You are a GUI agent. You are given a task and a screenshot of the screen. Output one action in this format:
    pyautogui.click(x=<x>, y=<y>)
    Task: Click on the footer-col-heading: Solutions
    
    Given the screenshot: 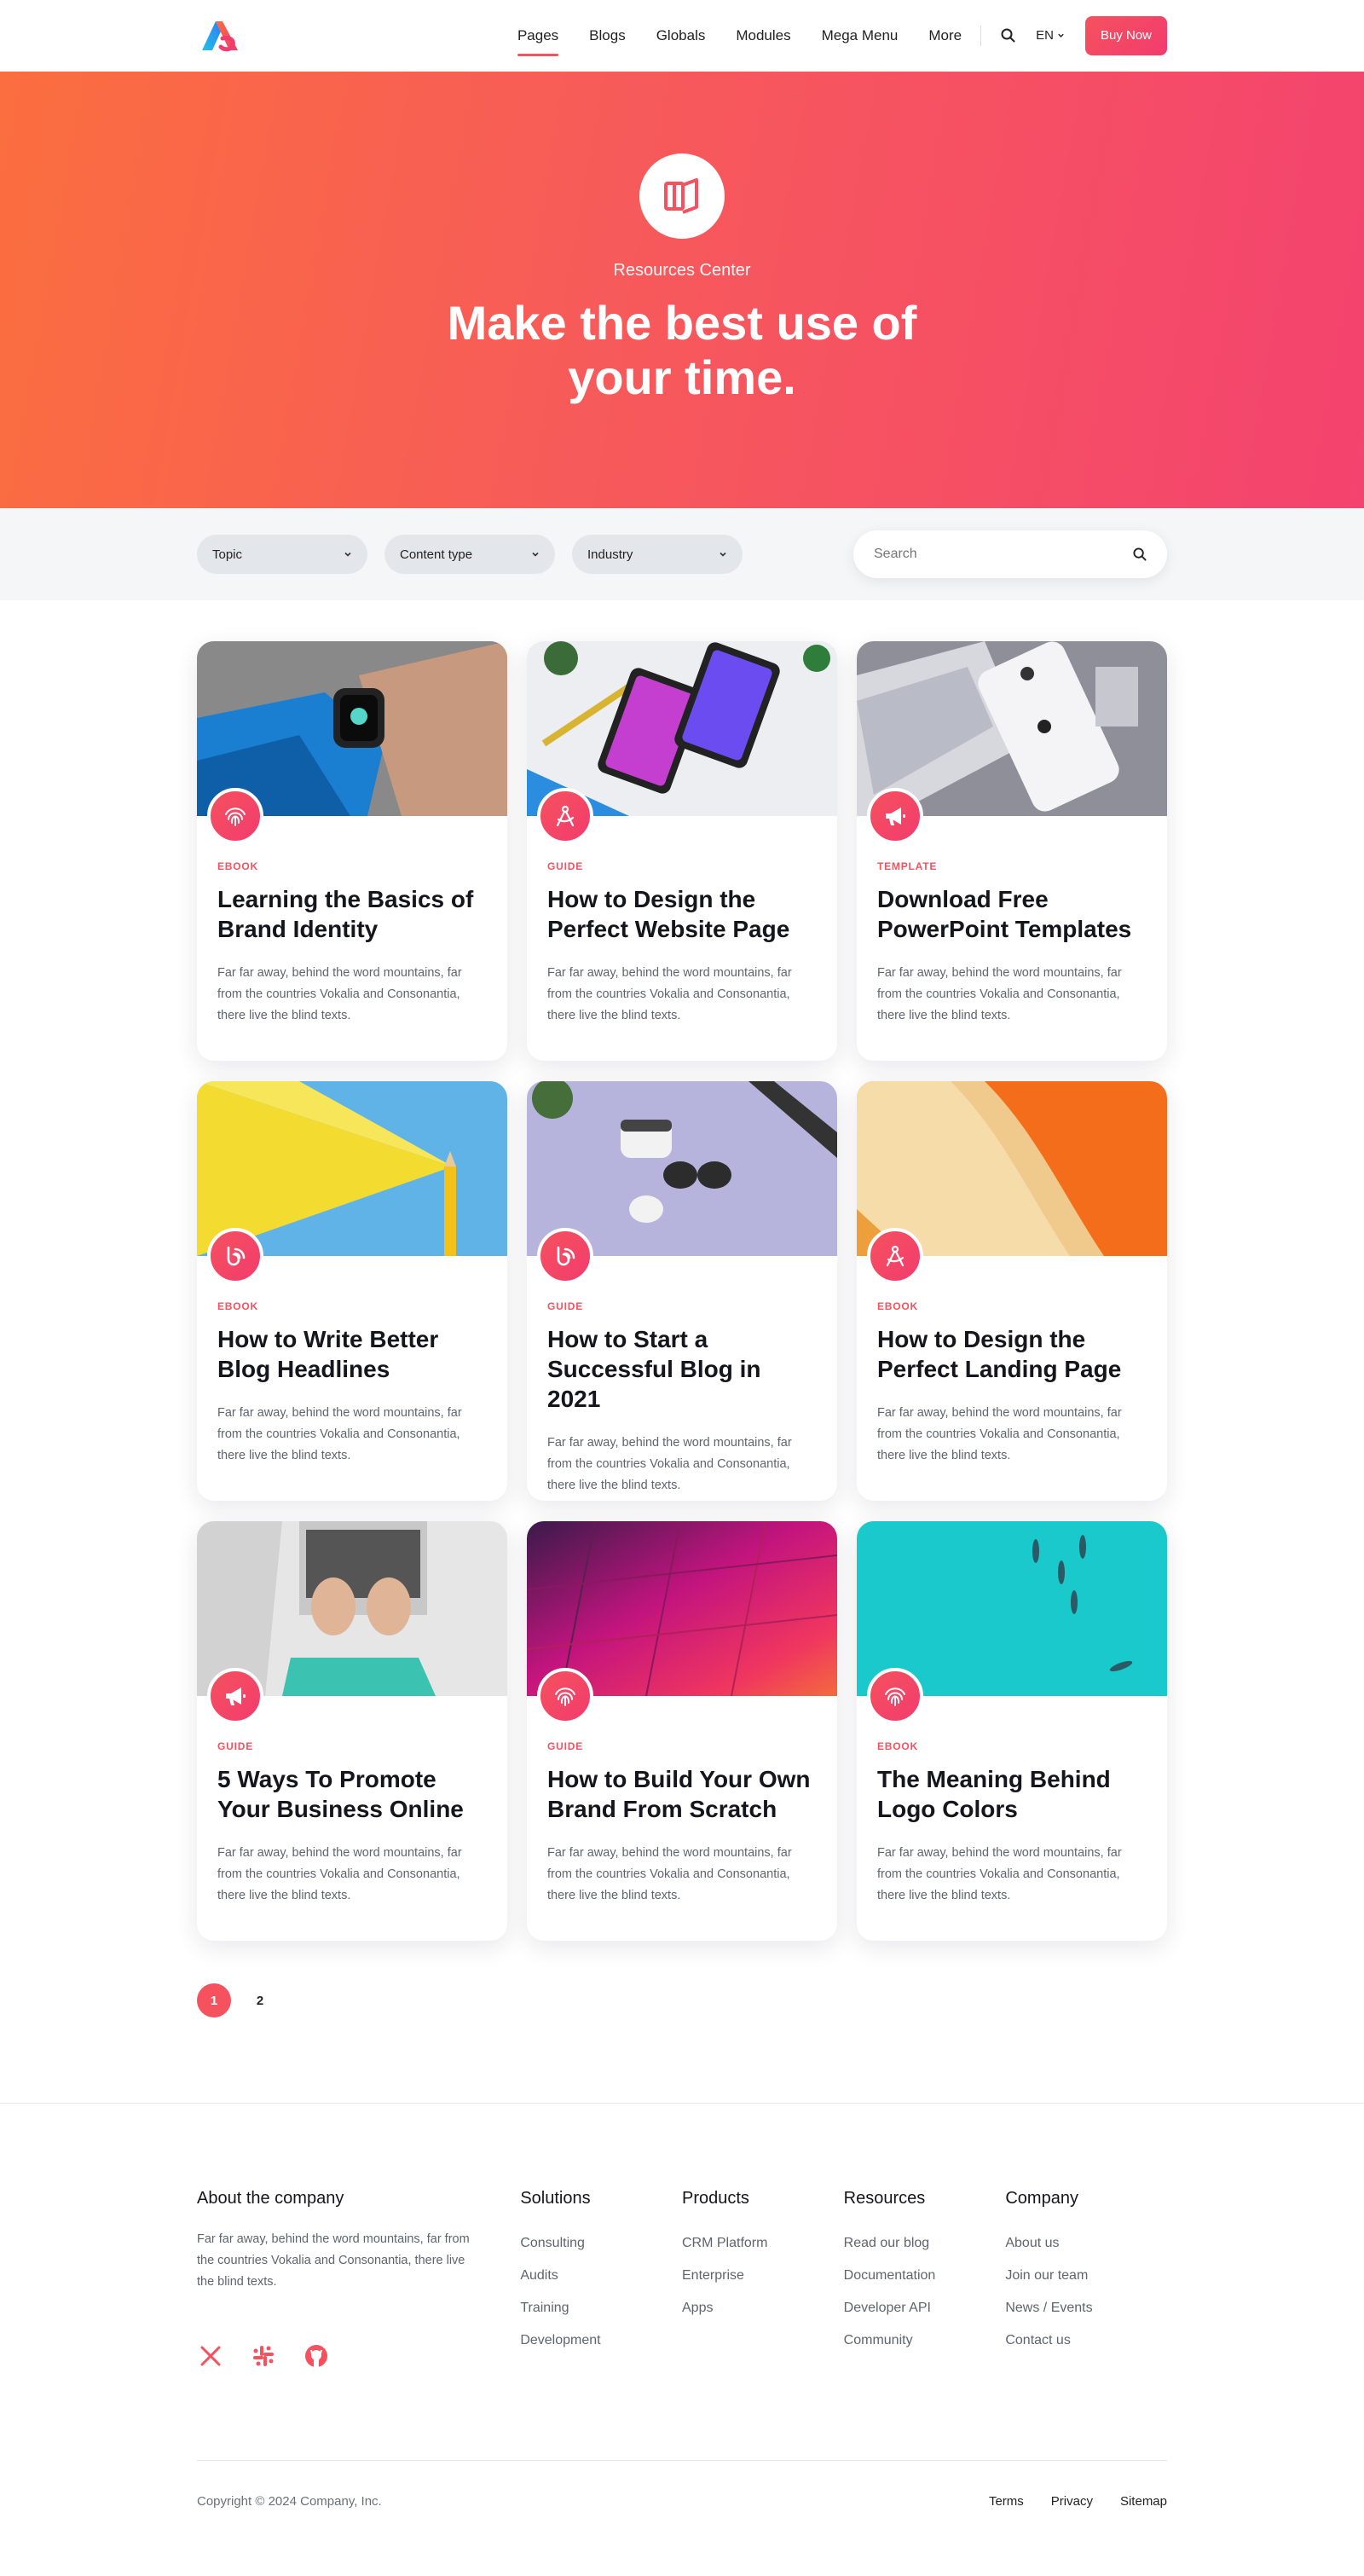 What is the action you would take?
    pyautogui.click(x=555, y=2199)
    